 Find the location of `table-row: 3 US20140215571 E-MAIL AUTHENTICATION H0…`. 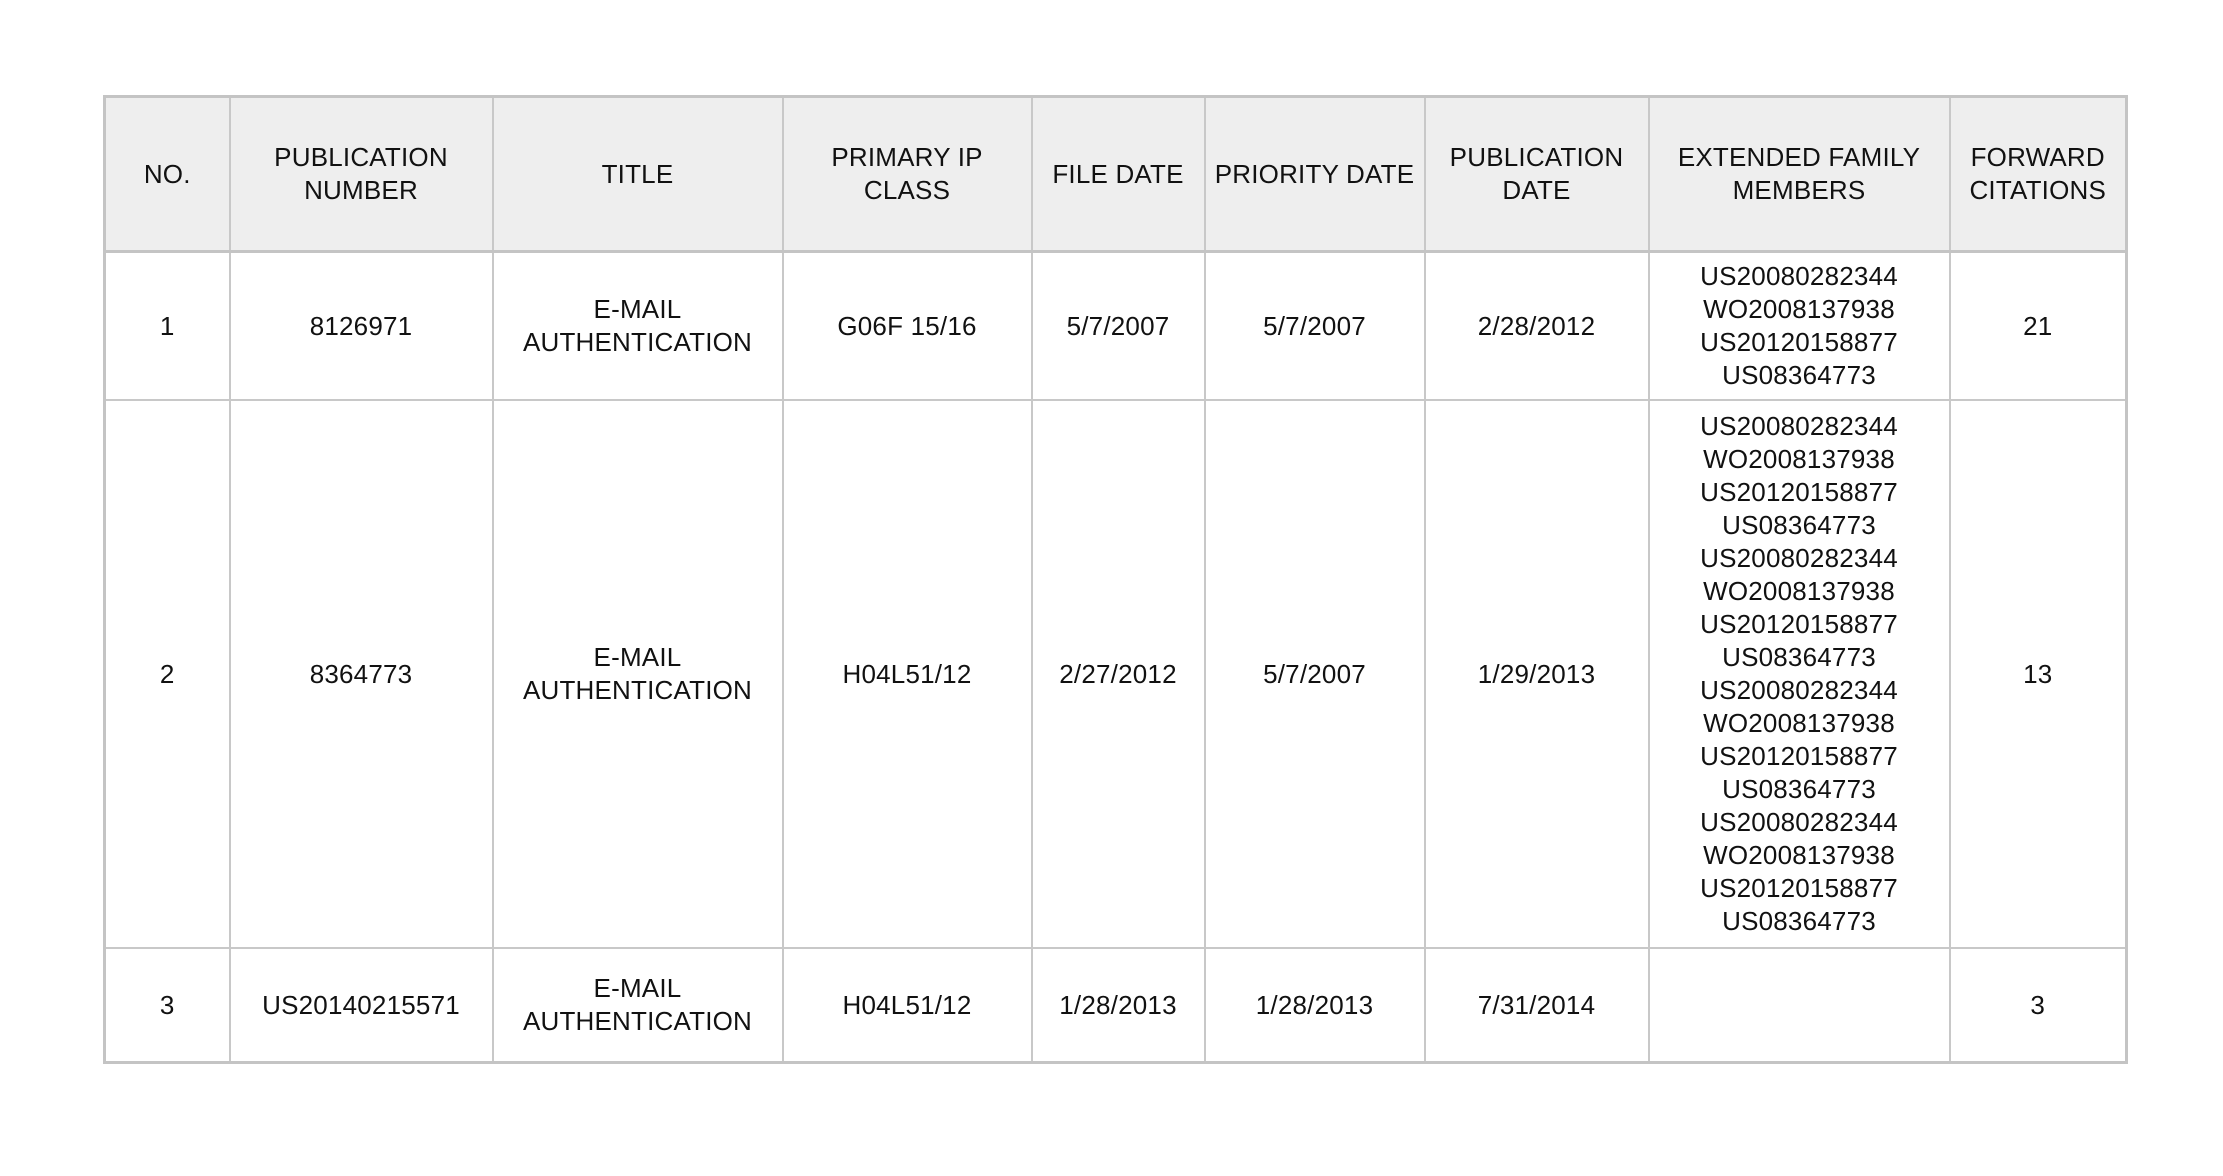

table-row: 3 US20140215571 E-MAIL AUTHENTICATION H0… is located at coordinates (1115, 1005).